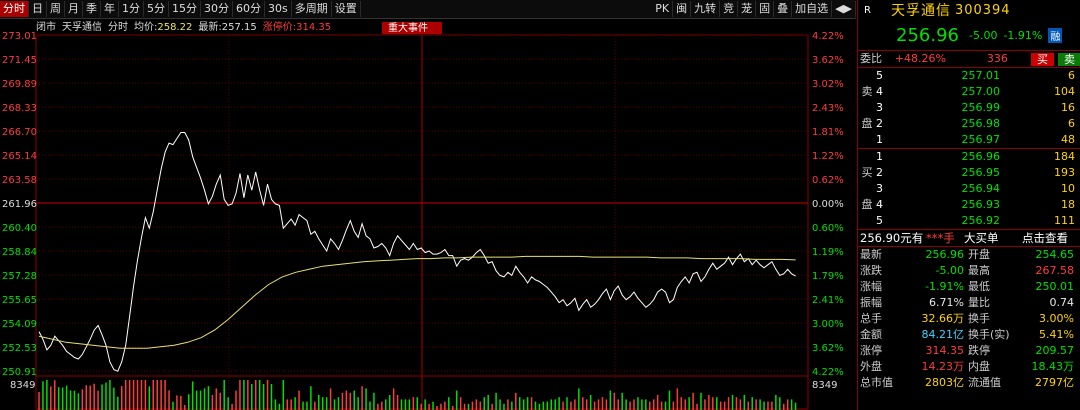 This screenshot has width=1080, height=410. I want to click on tab-5: 年, so click(110, 9).